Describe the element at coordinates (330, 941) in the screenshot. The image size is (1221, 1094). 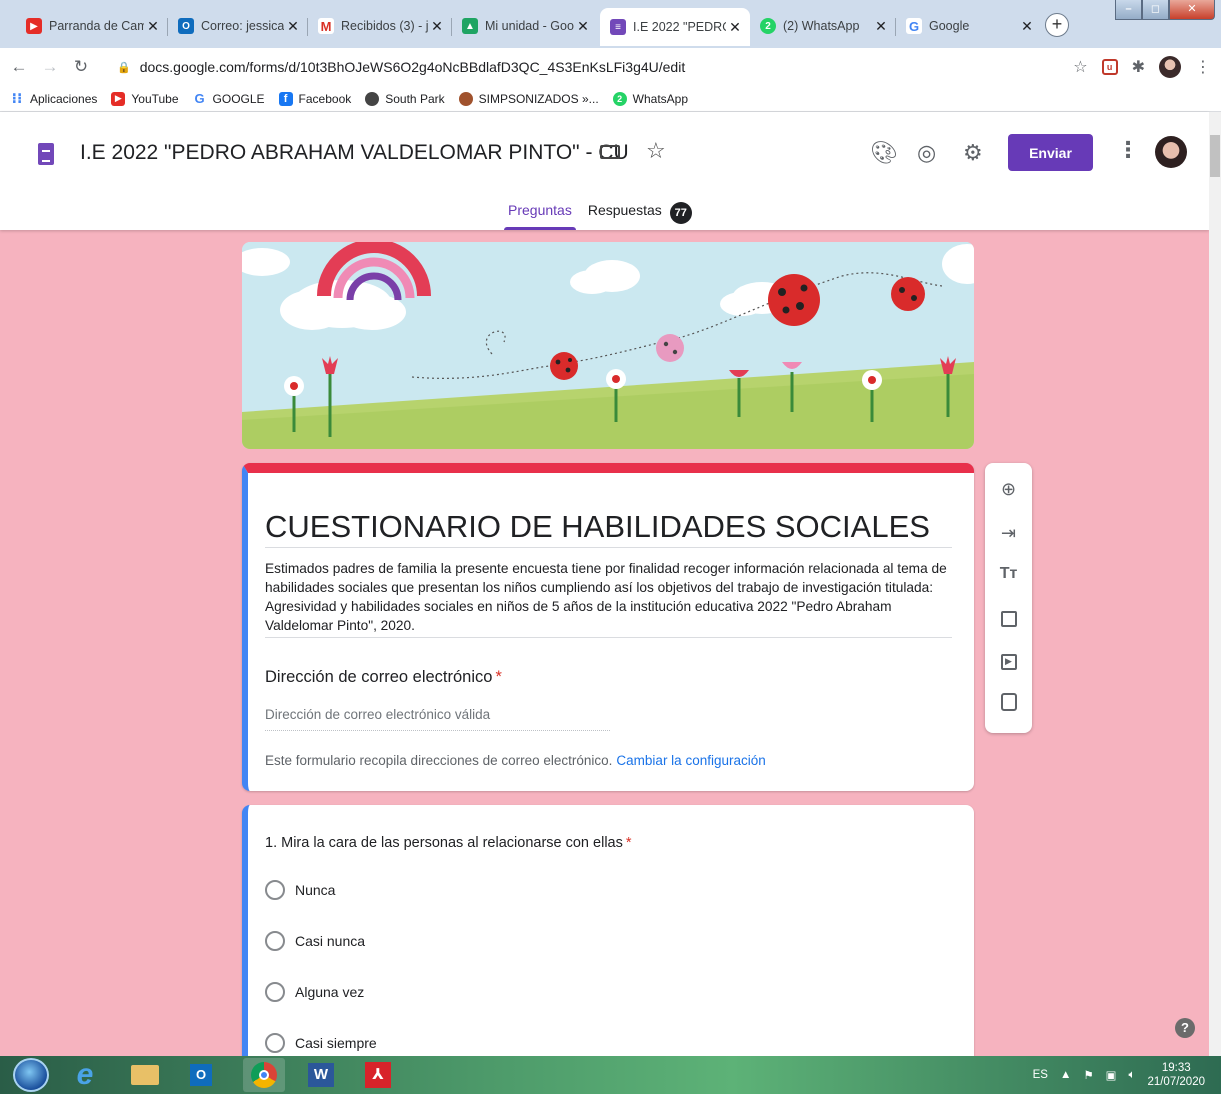
I see `option-label: Casi nunca` at that location.